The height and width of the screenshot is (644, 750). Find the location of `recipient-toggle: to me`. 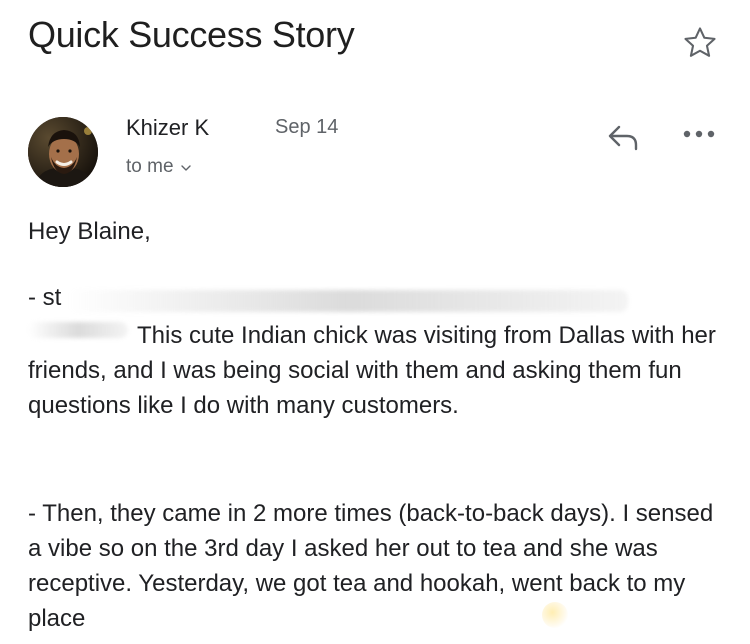

recipient-toggle: to me is located at coordinates (159, 167).